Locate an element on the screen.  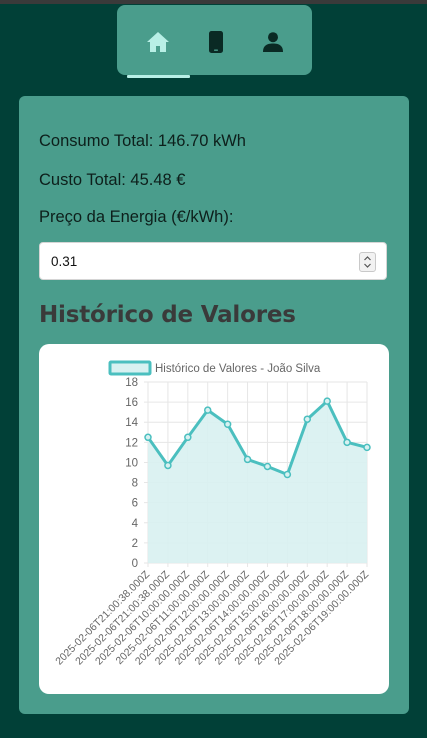
legend-label: Histórico de Valores - João Silva is located at coordinates (238, 369).